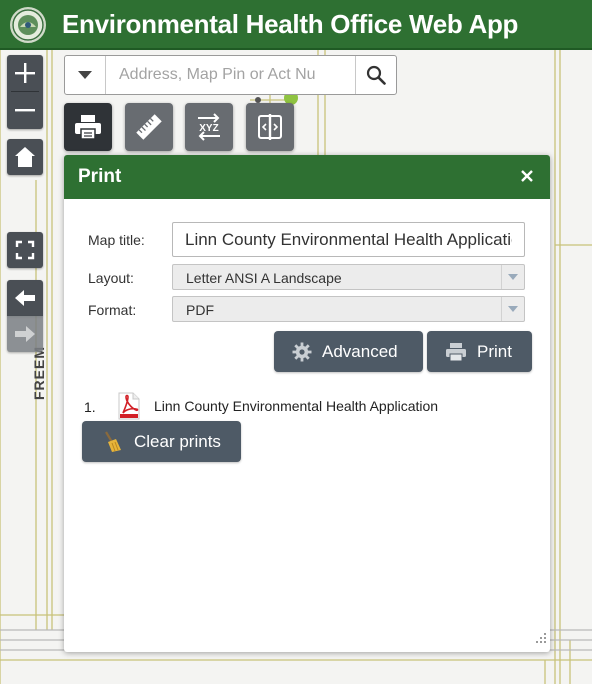 This screenshot has width=592, height=684. I want to click on coordinate-xyz-icon: XYZ, so click(209, 127).